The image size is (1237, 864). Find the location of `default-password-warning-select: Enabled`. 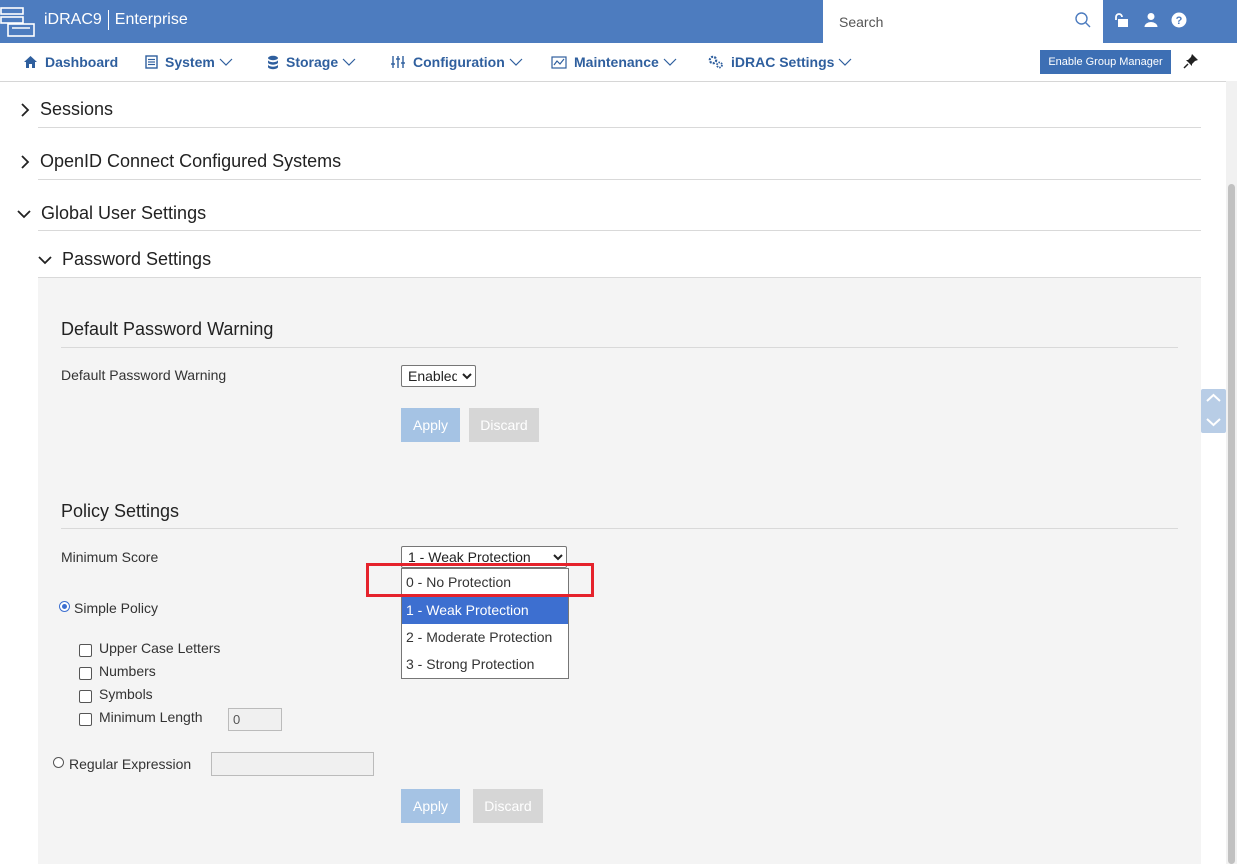

default-password-warning-select: Enabled is located at coordinates (438, 376).